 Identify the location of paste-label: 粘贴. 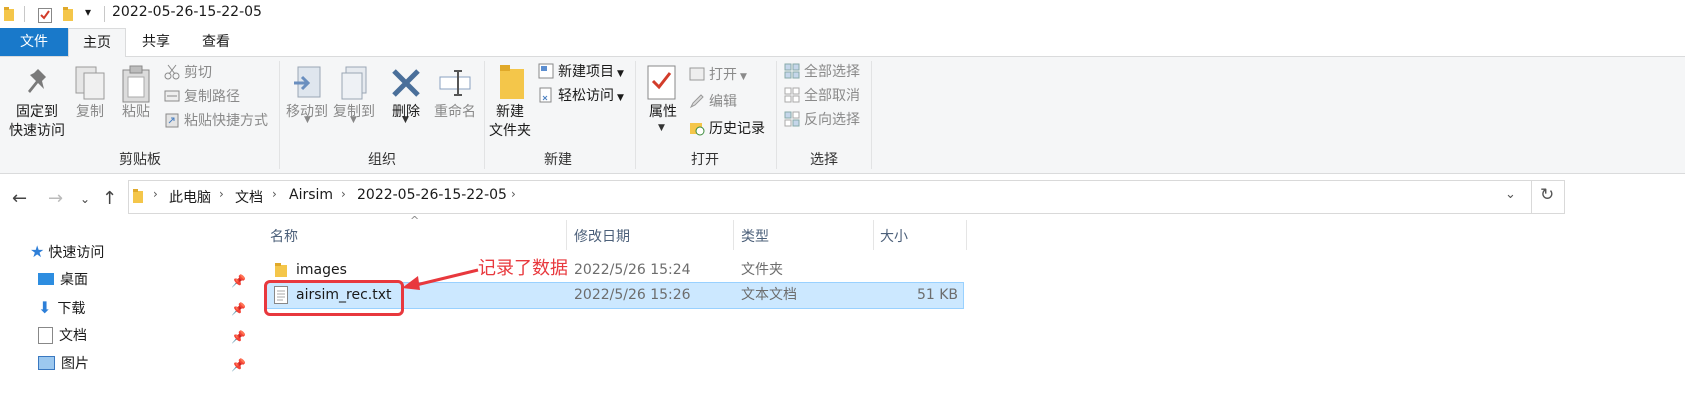
(136, 112).